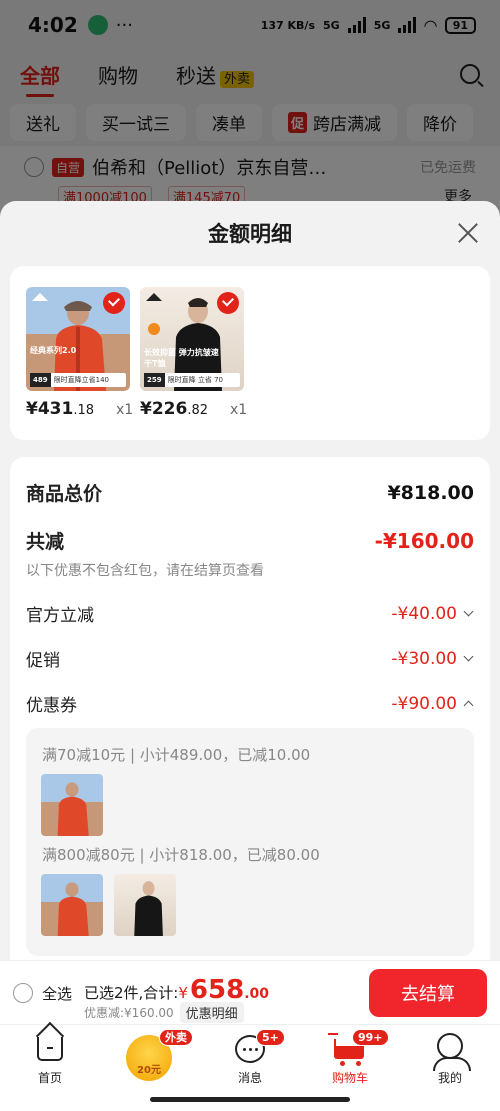 The image size is (500, 1111). What do you see at coordinates (428, 993) in the screenshot?
I see `checkout-button: 去结算` at bounding box center [428, 993].